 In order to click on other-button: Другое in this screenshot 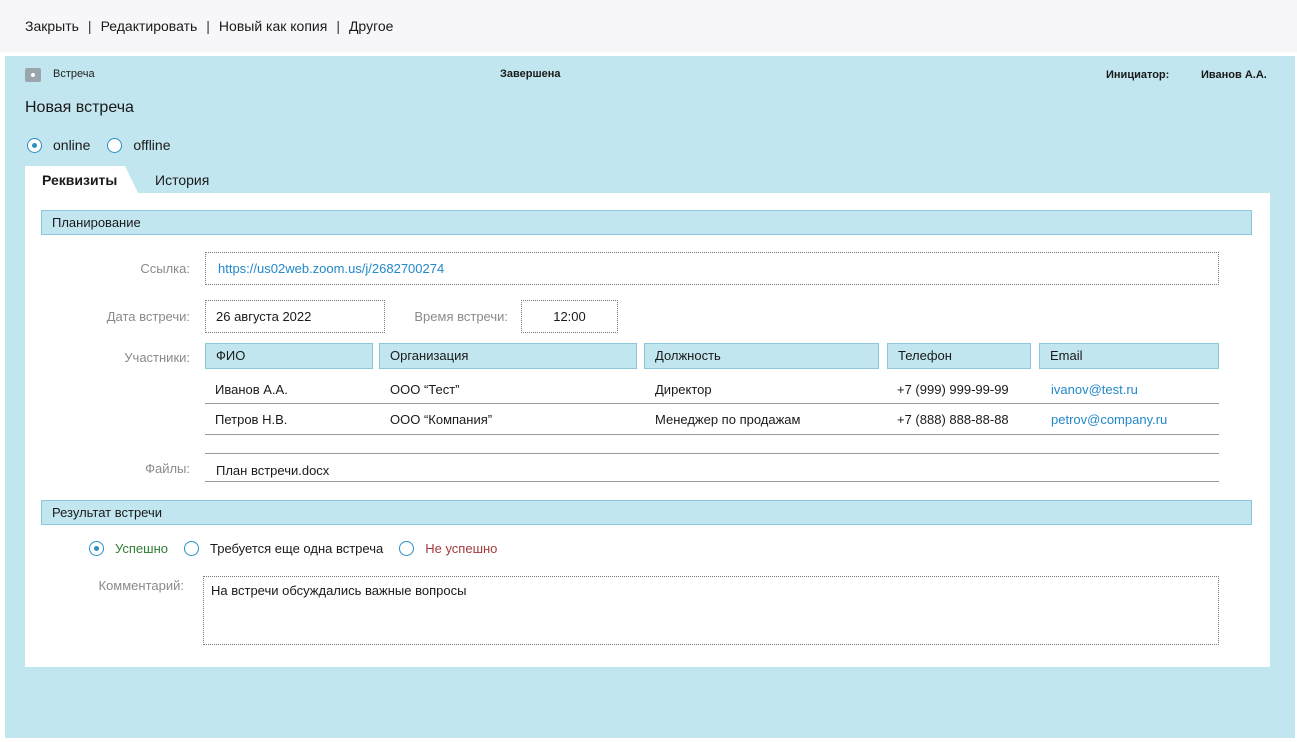, I will do `click(371, 26)`.